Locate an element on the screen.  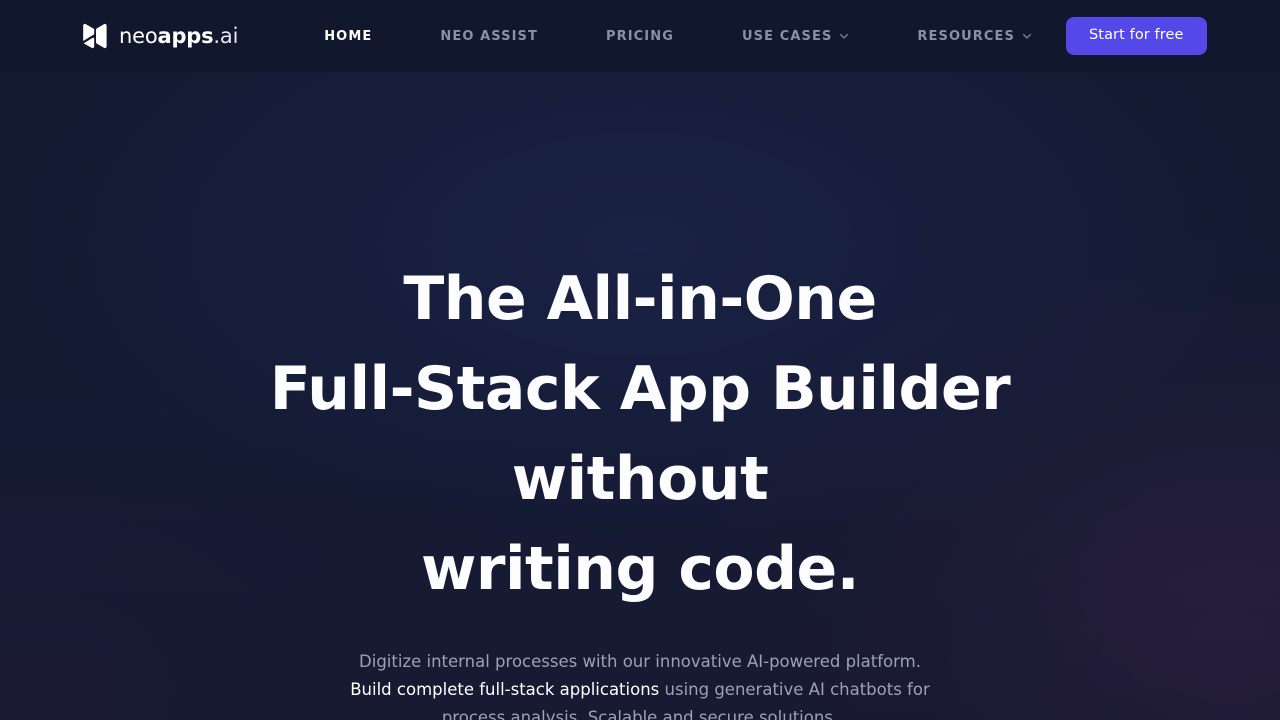
nav-item-use-cases: USE CASES is located at coordinates (795, 36).